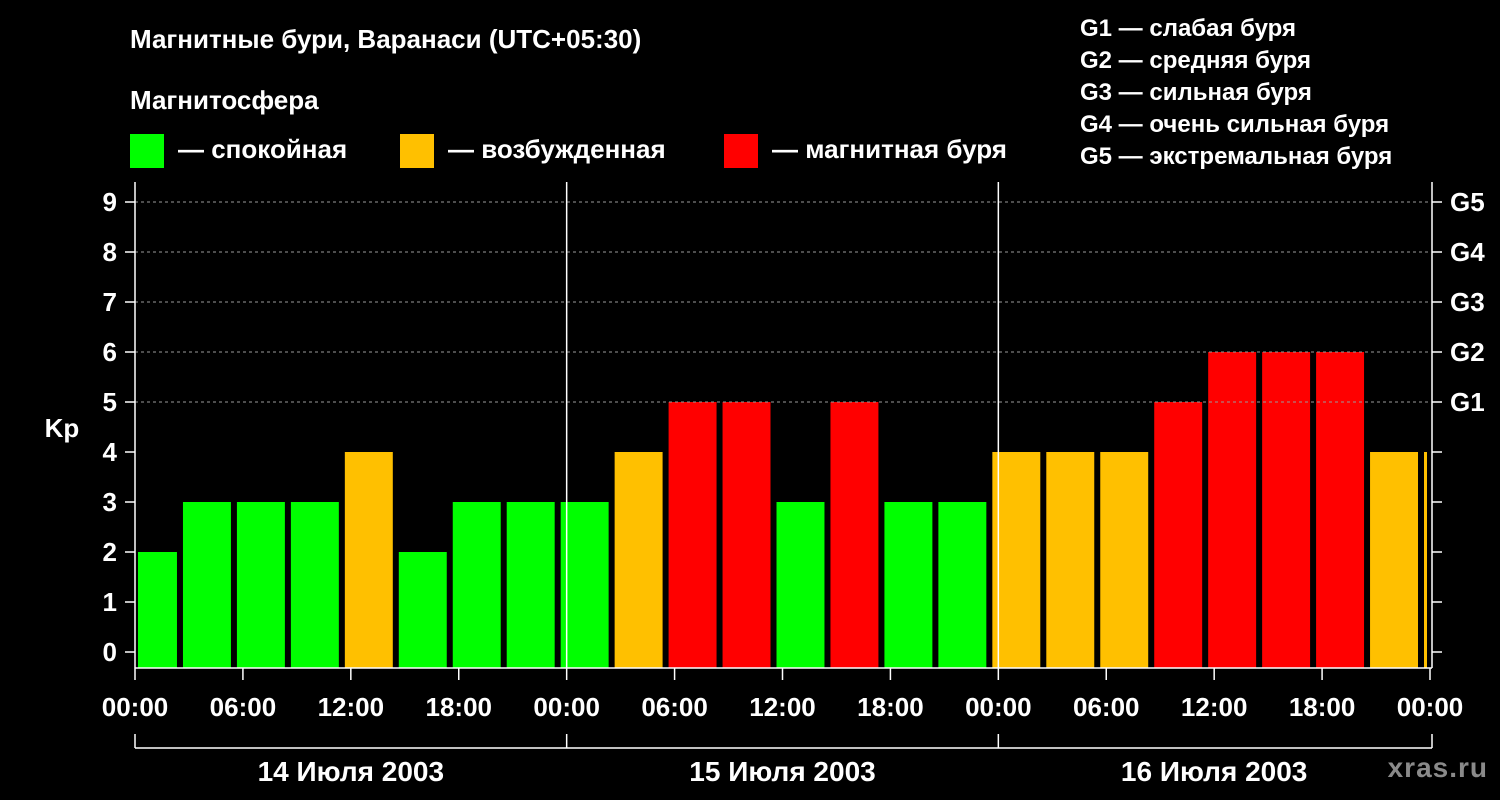 The image size is (1500, 800). What do you see at coordinates (110, 302) in the screenshot?
I see `y-tick-label-7: 7` at bounding box center [110, 302].